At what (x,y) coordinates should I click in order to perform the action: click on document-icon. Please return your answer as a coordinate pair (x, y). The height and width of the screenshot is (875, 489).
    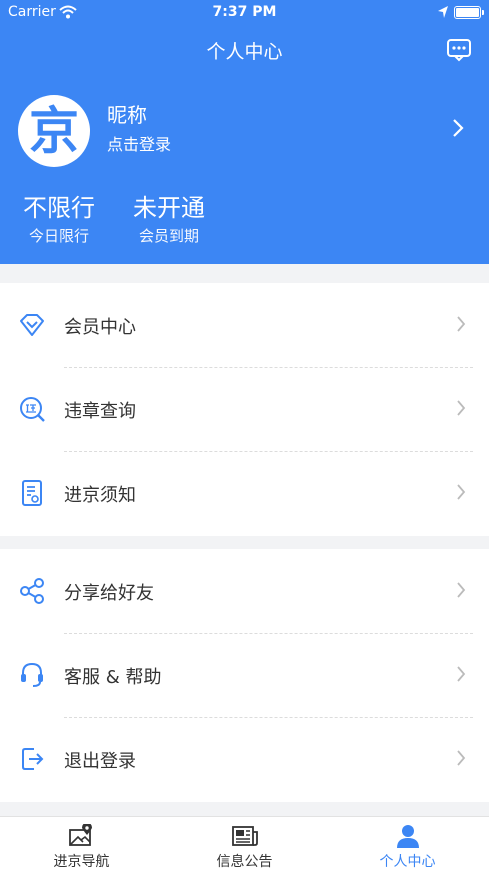
    Looking at the image, I should click on (32, 493).